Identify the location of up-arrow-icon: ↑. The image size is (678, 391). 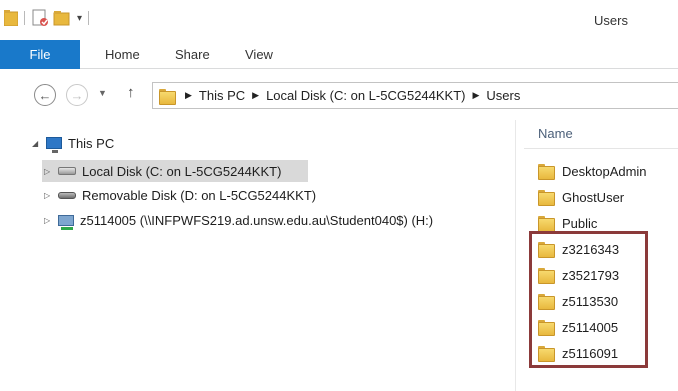
(131, 92).